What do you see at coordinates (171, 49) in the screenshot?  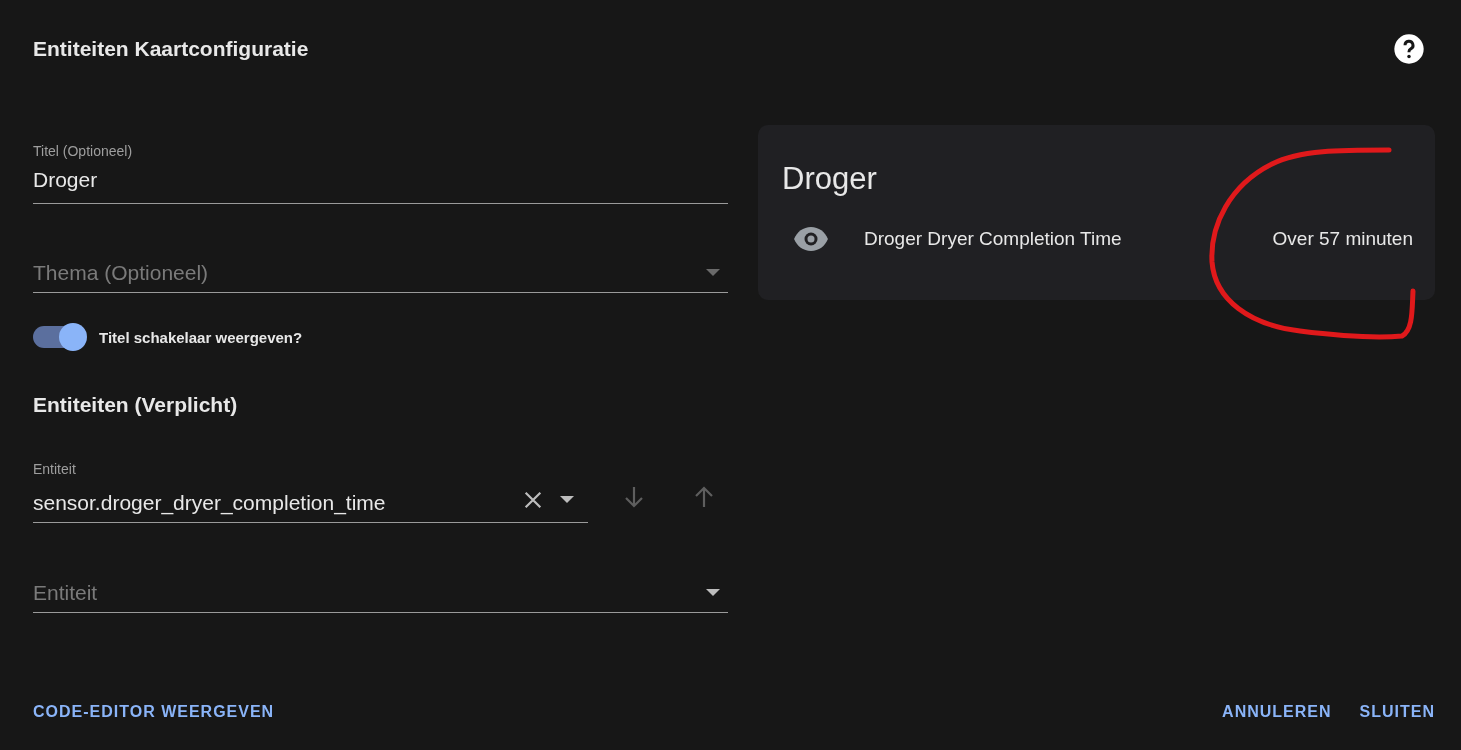 I see `dialog-title: Entiteiten Kaartconfiguratie` at bounding box center [171, 49].